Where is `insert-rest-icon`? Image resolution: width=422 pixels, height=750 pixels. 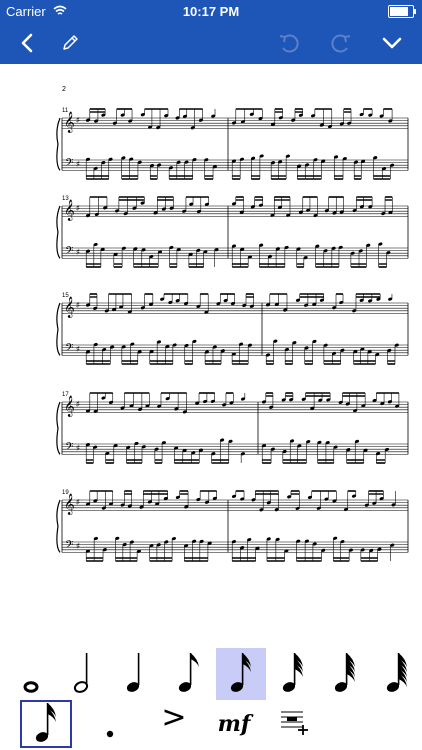
insert-rest-icon is located at coordinates (294, 724).